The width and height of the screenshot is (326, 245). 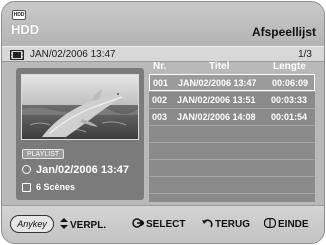 What do you see at coordinates (26, 187) in the screenshot?
I see `scenes-icon` at bounding box center [26, 187].